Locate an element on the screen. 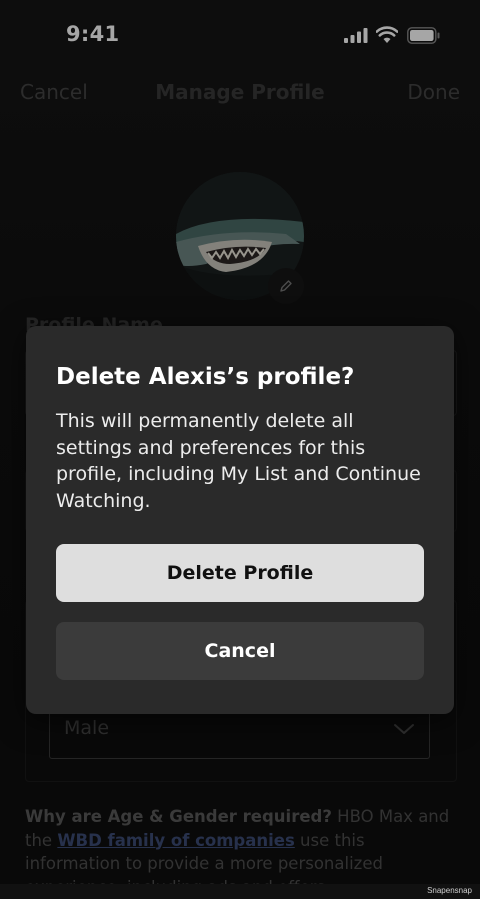 This screenshot has height=899, width=480. dialog-title: Delete Alexis’s profile? is located at coordinates (205, 377).